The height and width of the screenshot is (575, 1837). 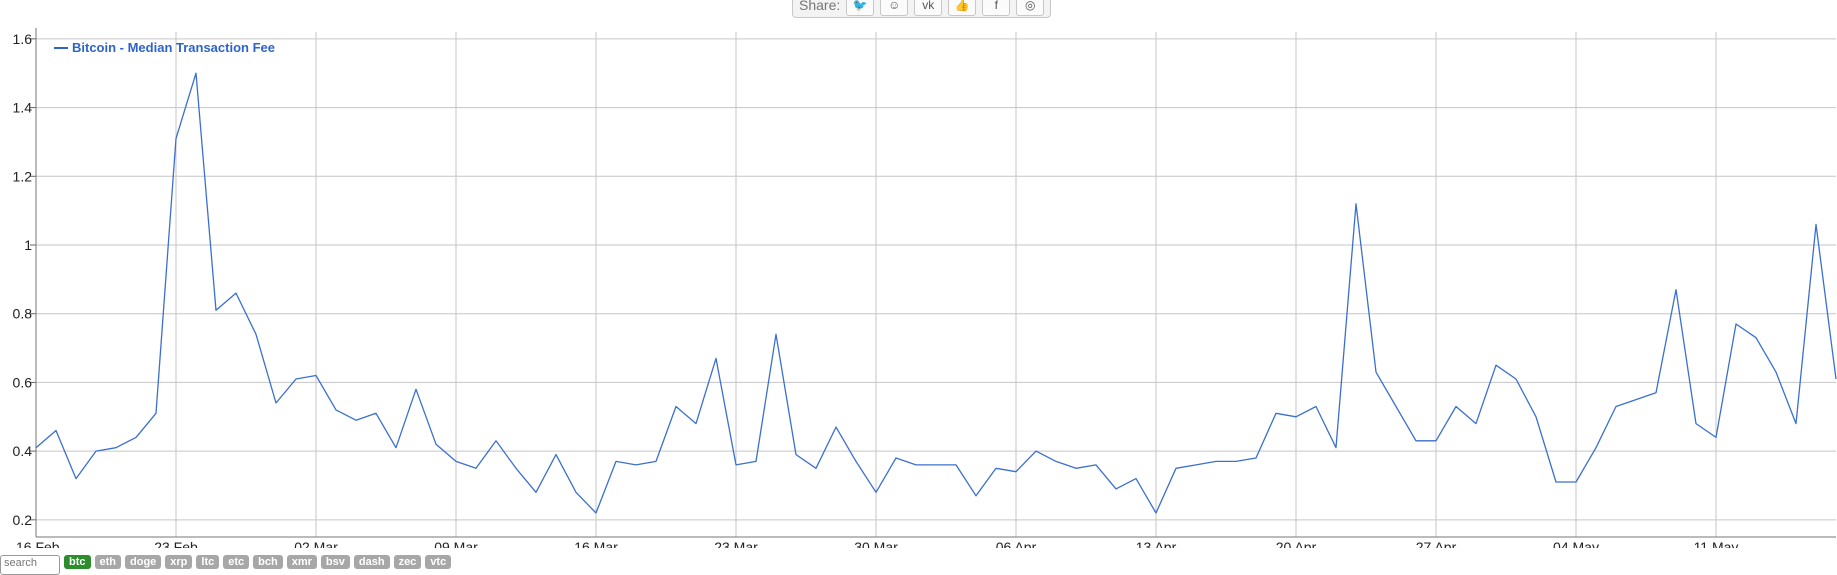 I want to click on coin-tab-btc: btc, so click(x=77, y=562).